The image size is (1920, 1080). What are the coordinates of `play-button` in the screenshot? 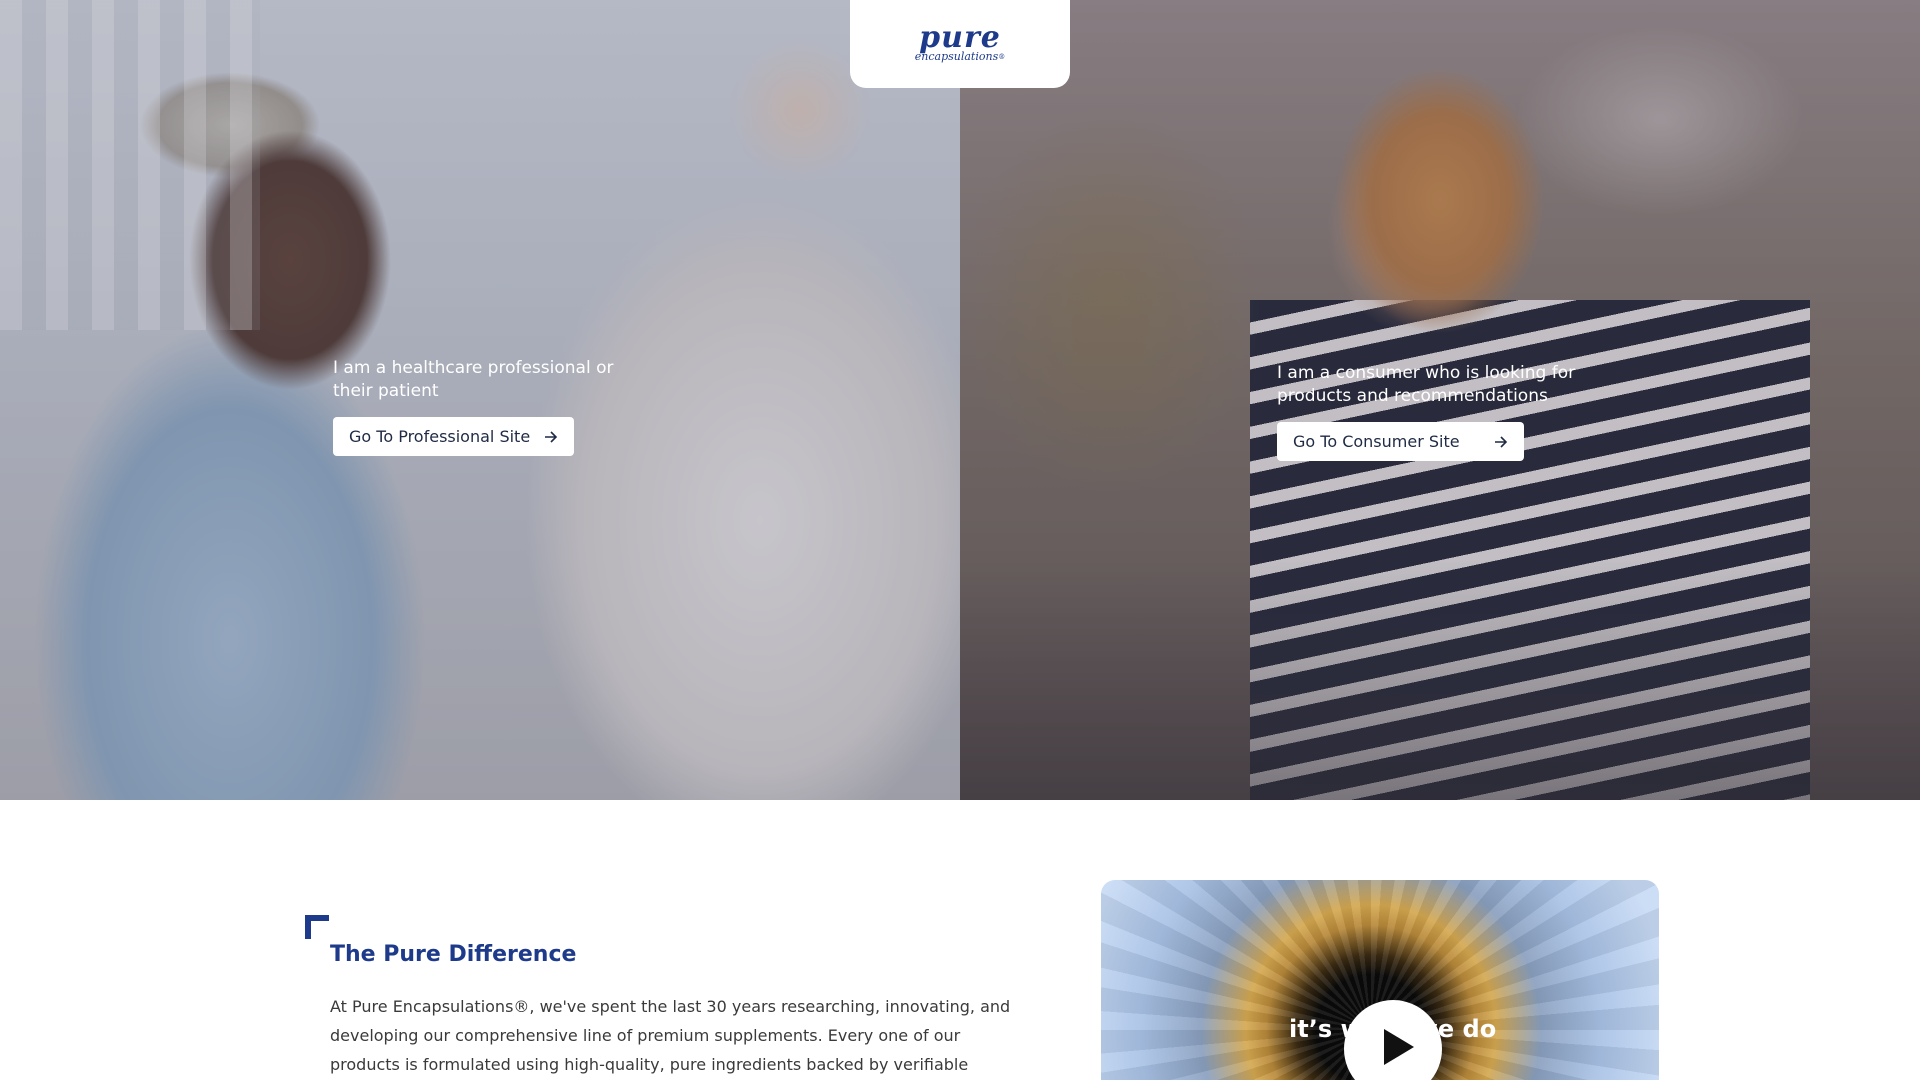 It's located at (1393, 1040).